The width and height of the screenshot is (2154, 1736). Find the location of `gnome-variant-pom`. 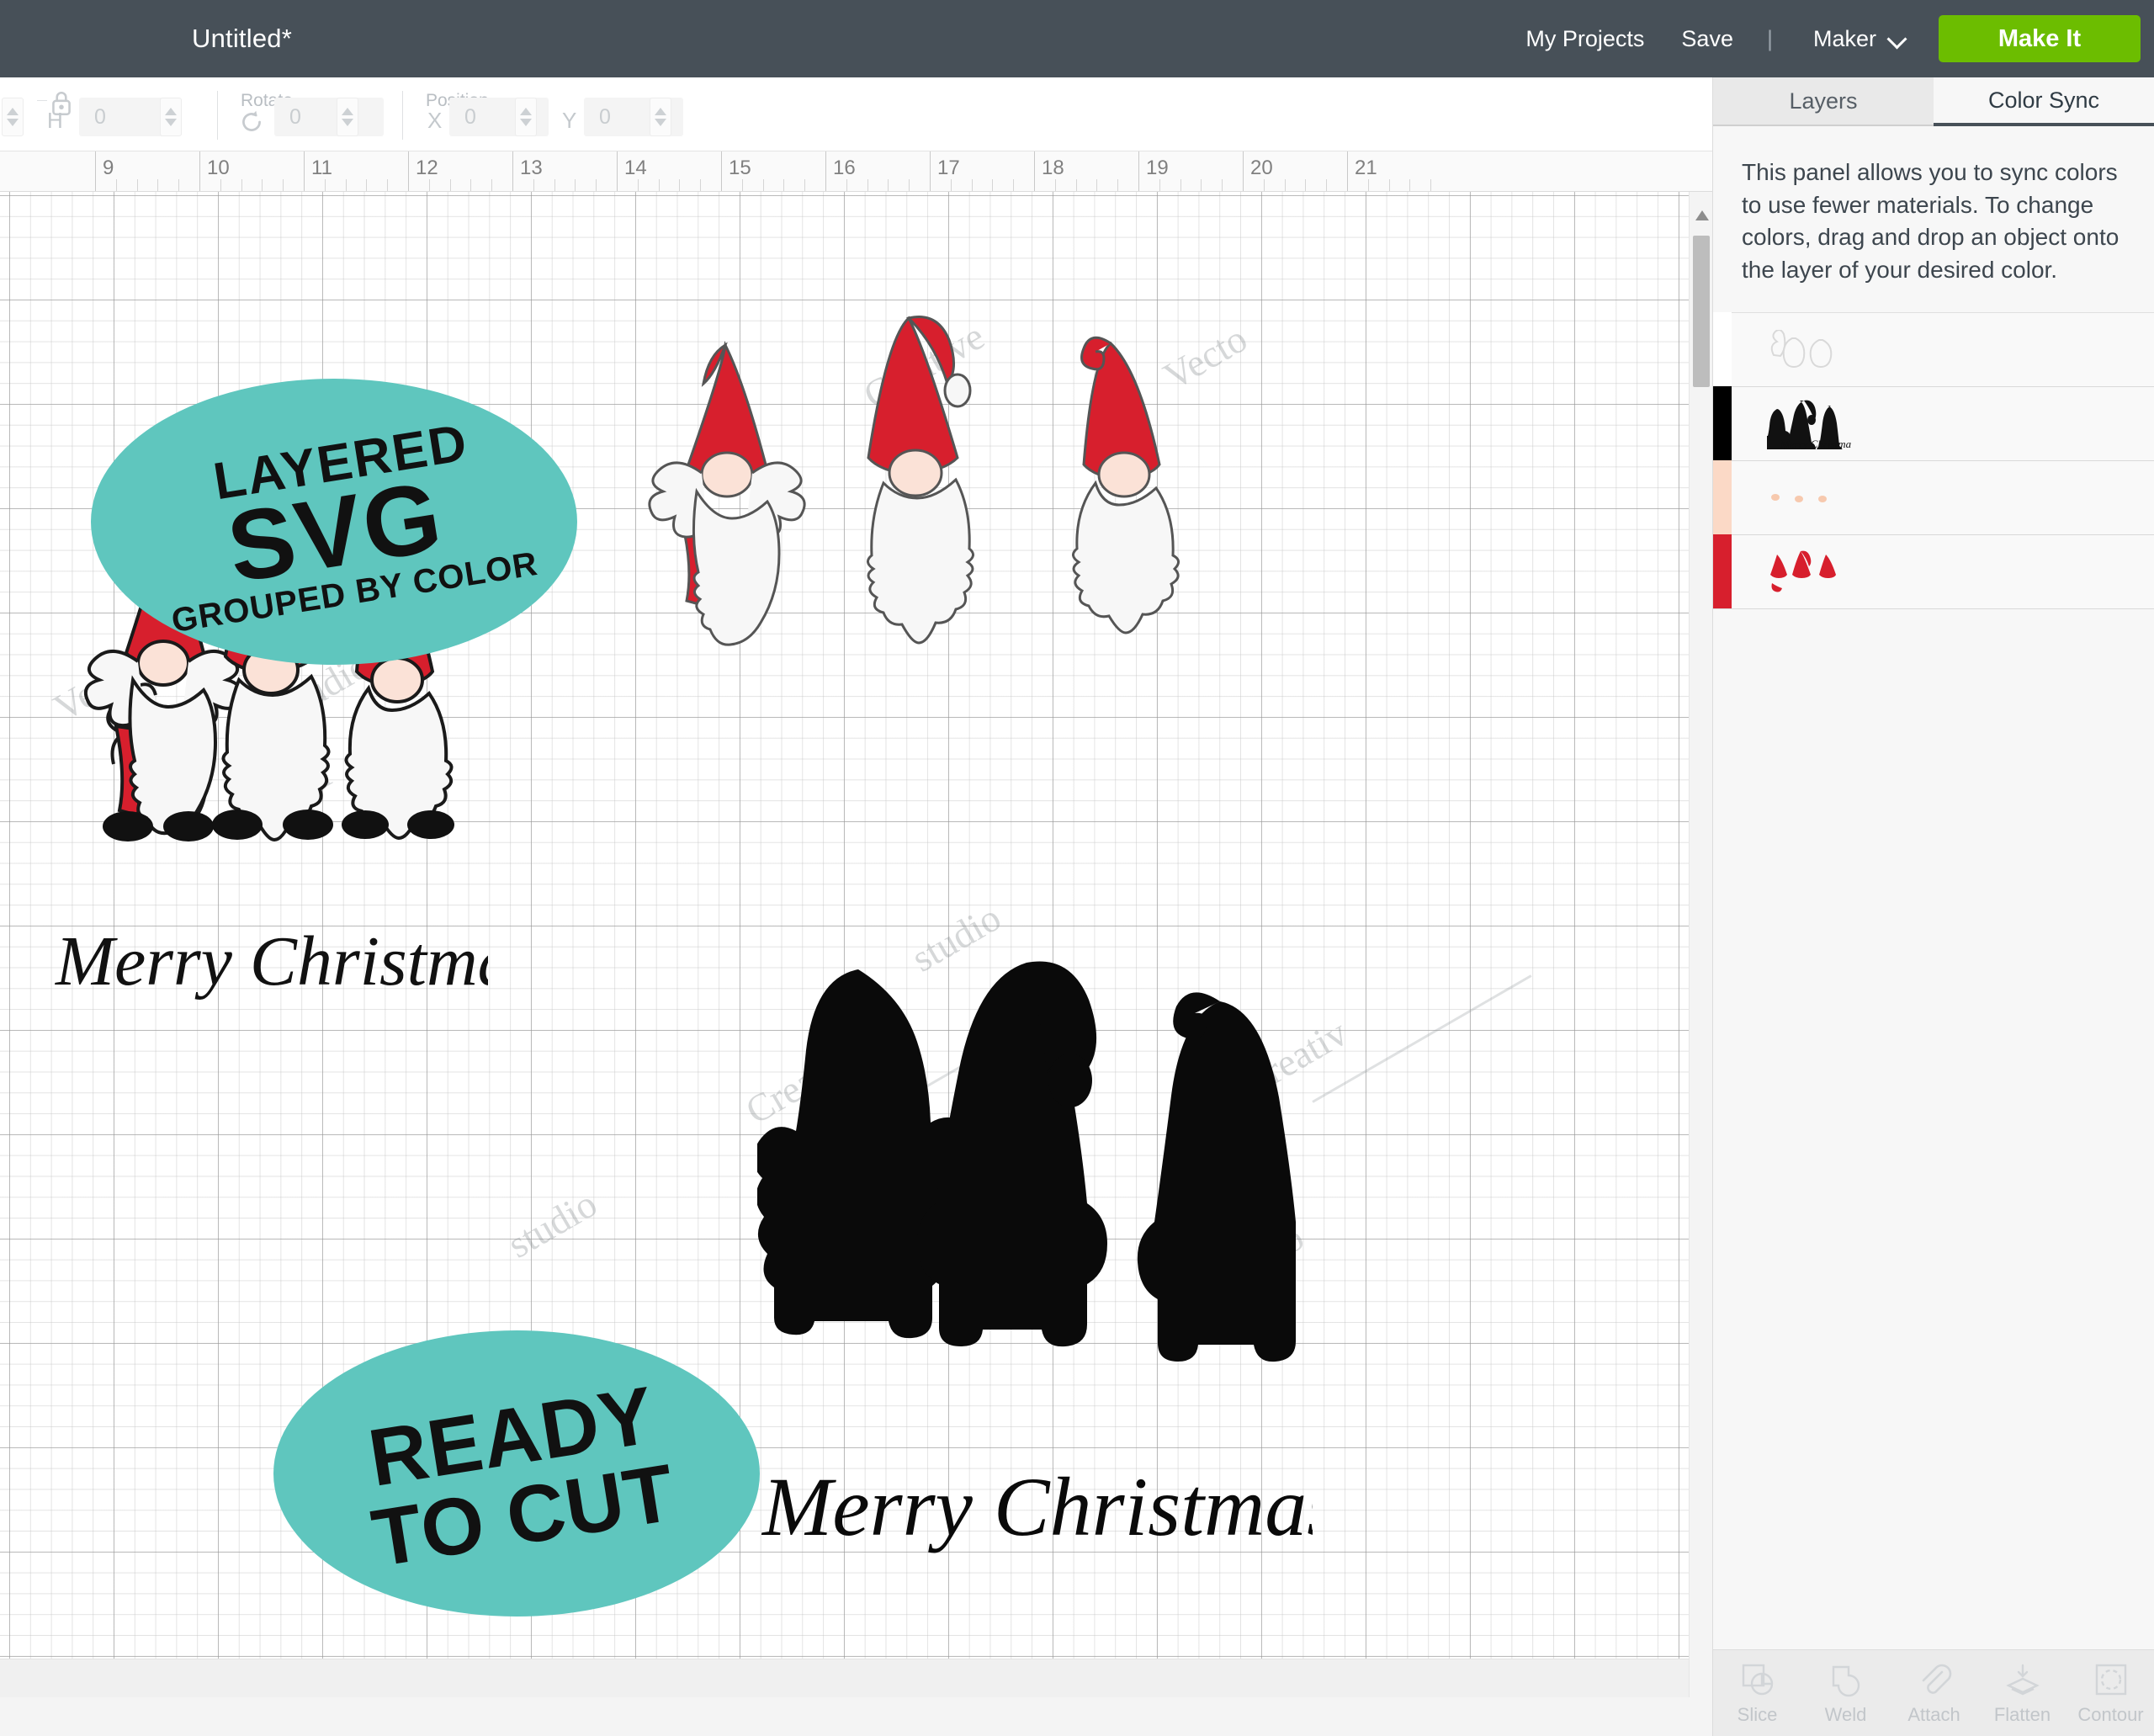

gnome-variant-pom is located at coordinates (920, 480).